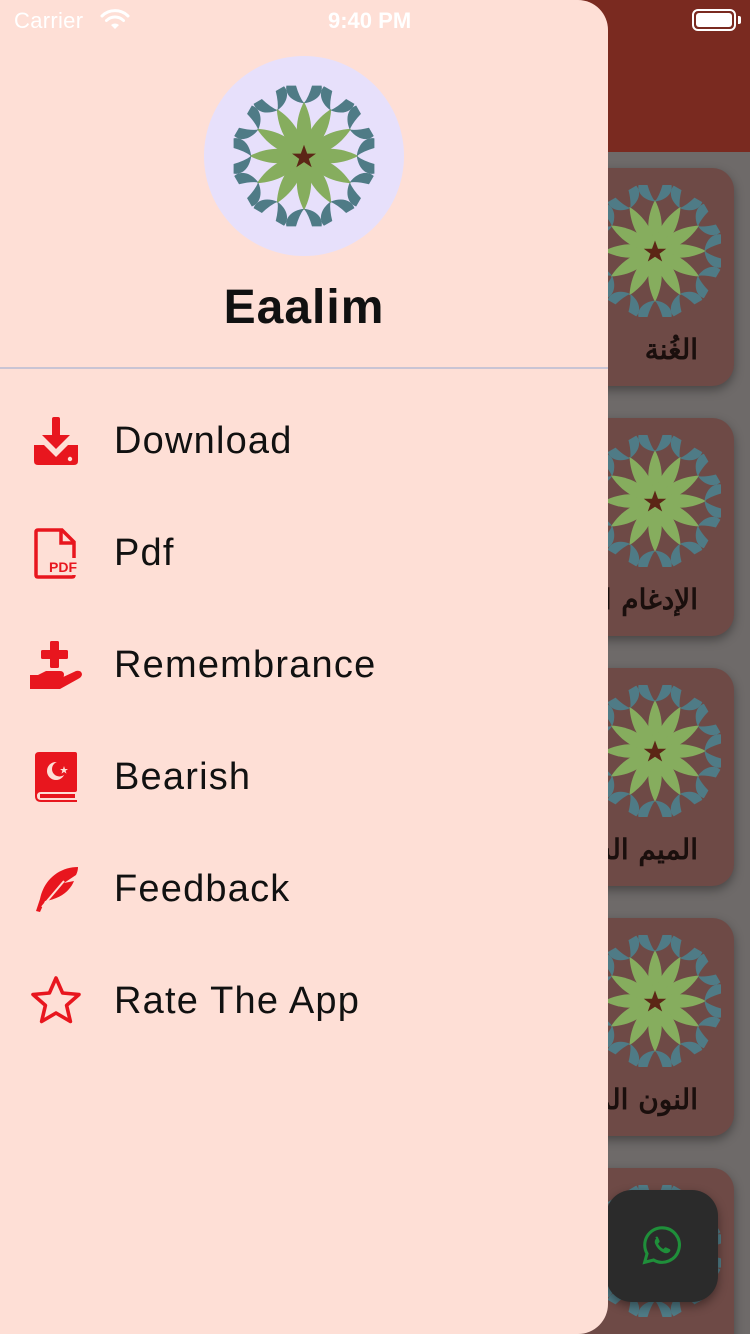 The image size is (750, 1334). Describe the element at coordinates (115, 19) in the screenshot. I see `wifi-icon` at that location.